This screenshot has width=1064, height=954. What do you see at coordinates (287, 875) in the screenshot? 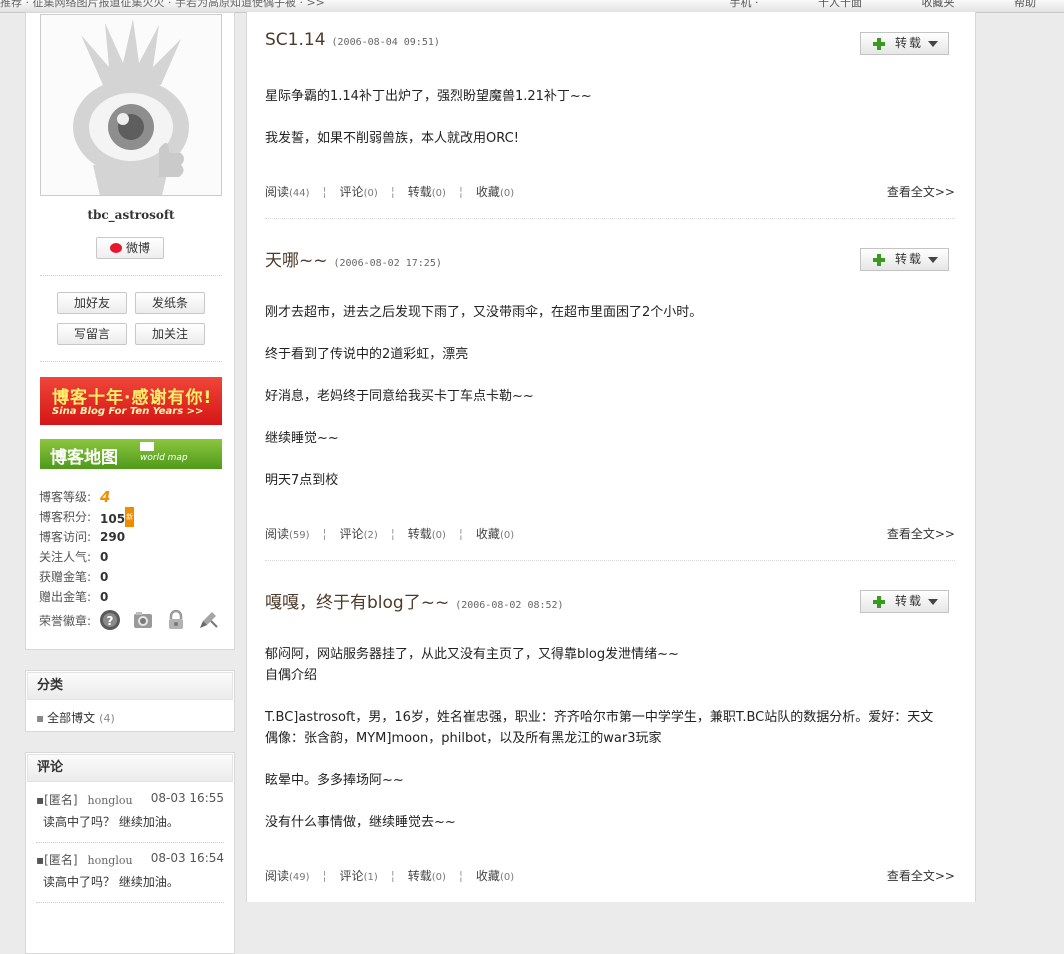
I see `read-link: 阅读(49)` at bounding box center [287, 875].